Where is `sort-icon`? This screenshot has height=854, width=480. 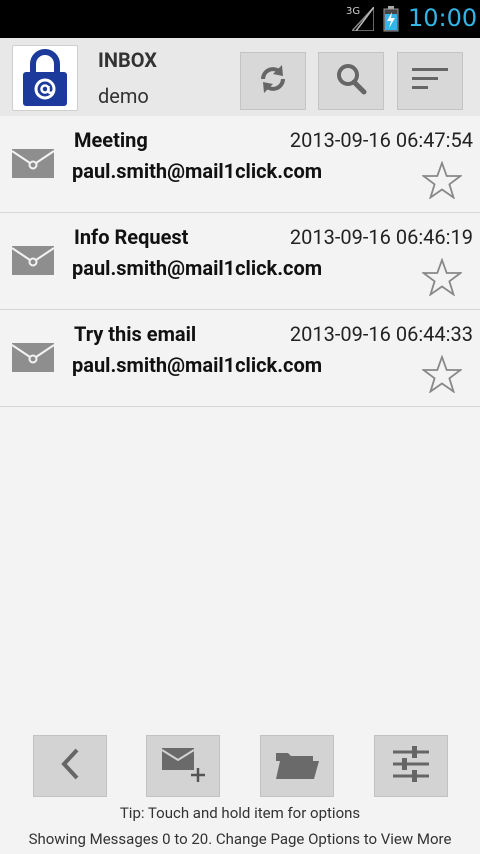
sort-icon is located at coordinates (430, 81).